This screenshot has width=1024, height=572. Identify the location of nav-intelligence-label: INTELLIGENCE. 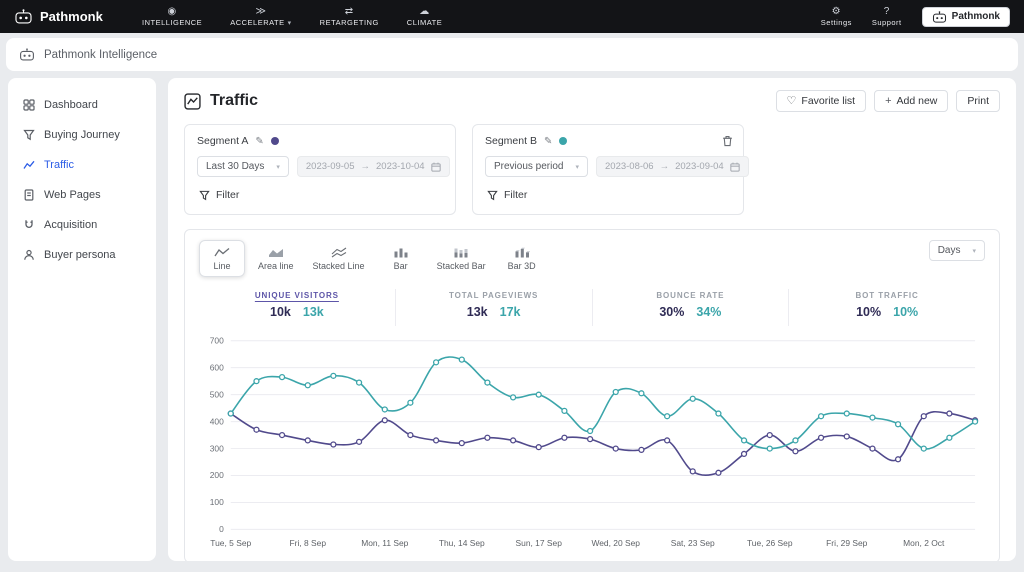
(172, 22).